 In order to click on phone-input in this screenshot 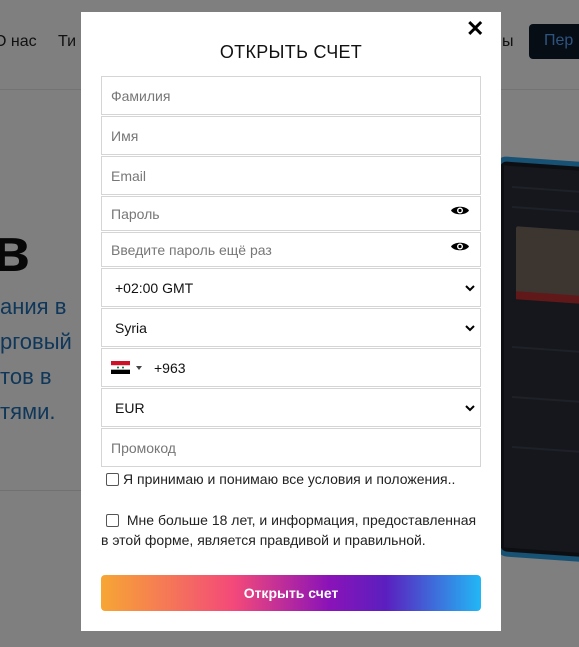, I will do `click(312, 367)`.